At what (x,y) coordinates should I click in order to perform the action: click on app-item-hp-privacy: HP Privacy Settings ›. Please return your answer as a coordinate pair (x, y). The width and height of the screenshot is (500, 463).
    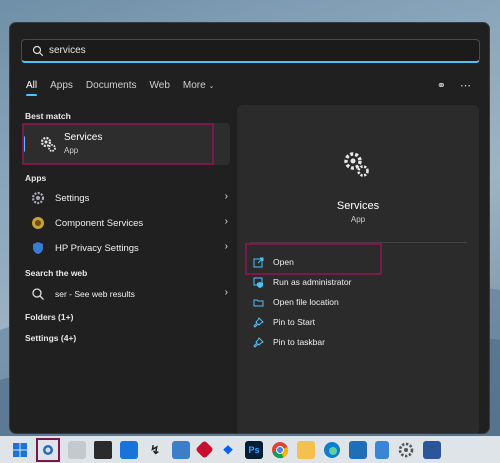
    Looking at the image, I should click on (126, 248).